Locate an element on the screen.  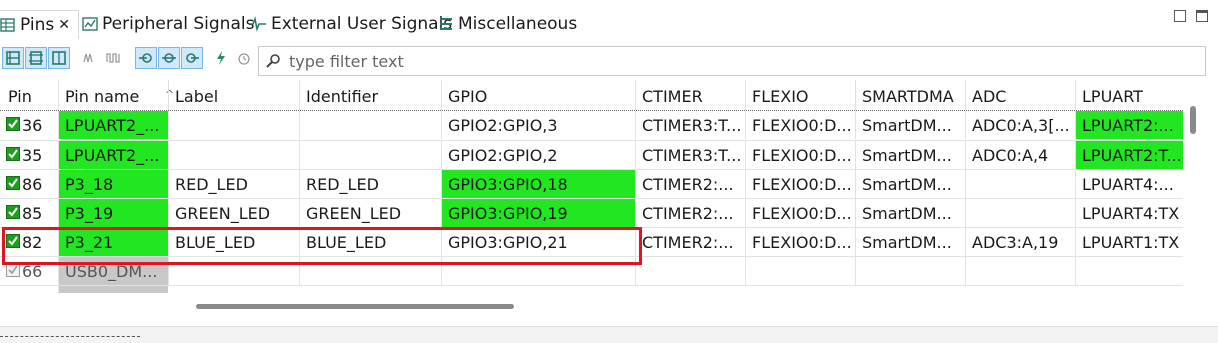
column-header-ctimer: CTIMER is located at coordinates (690, 95).